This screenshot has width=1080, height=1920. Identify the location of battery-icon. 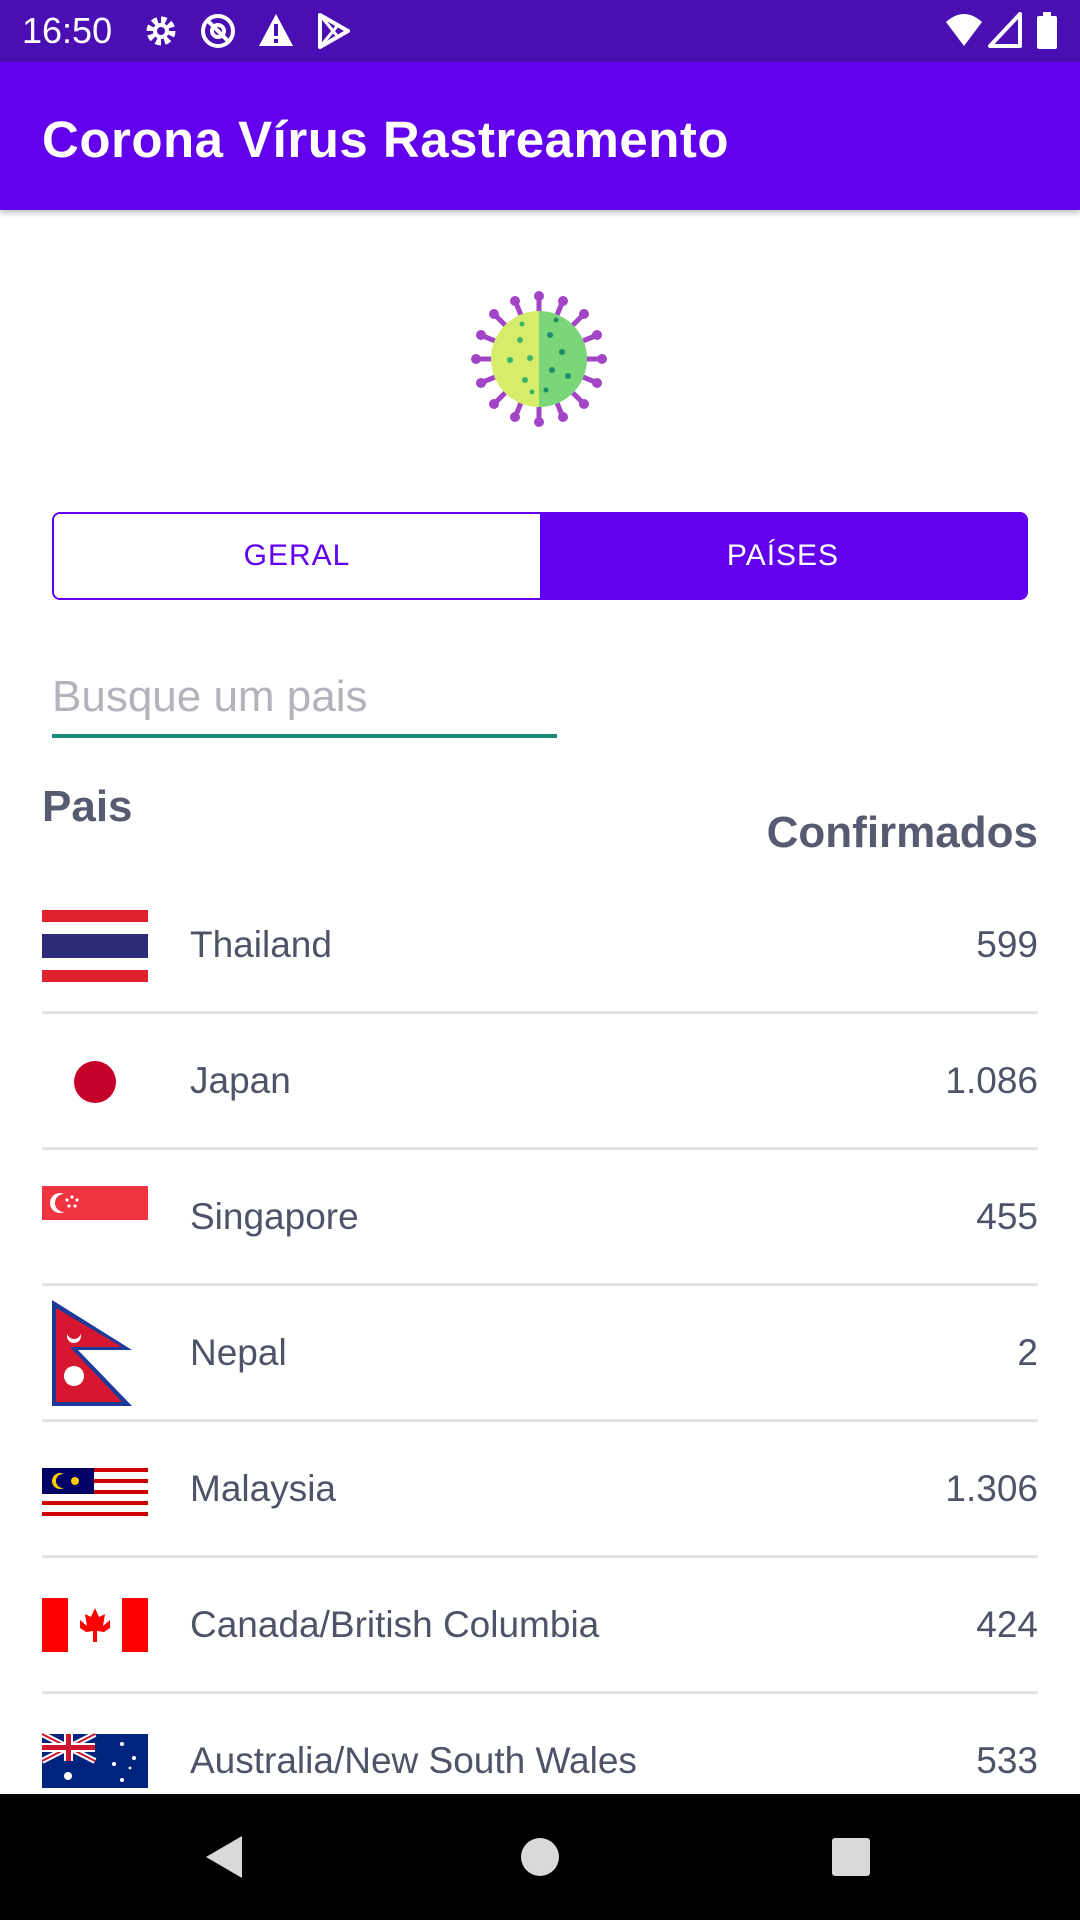
(1047, 30).